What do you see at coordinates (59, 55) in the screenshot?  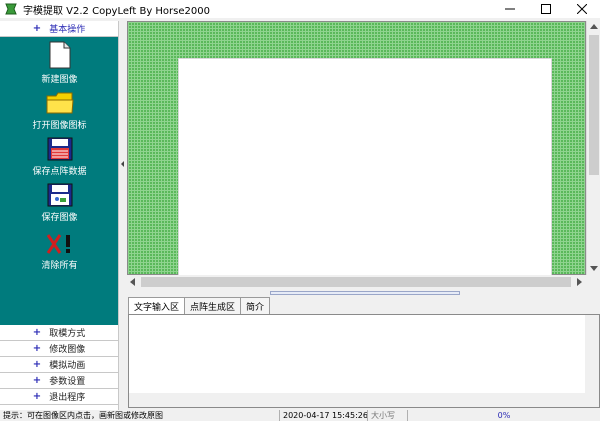 I see `new-file-icon` at bounding box center [59, 55].